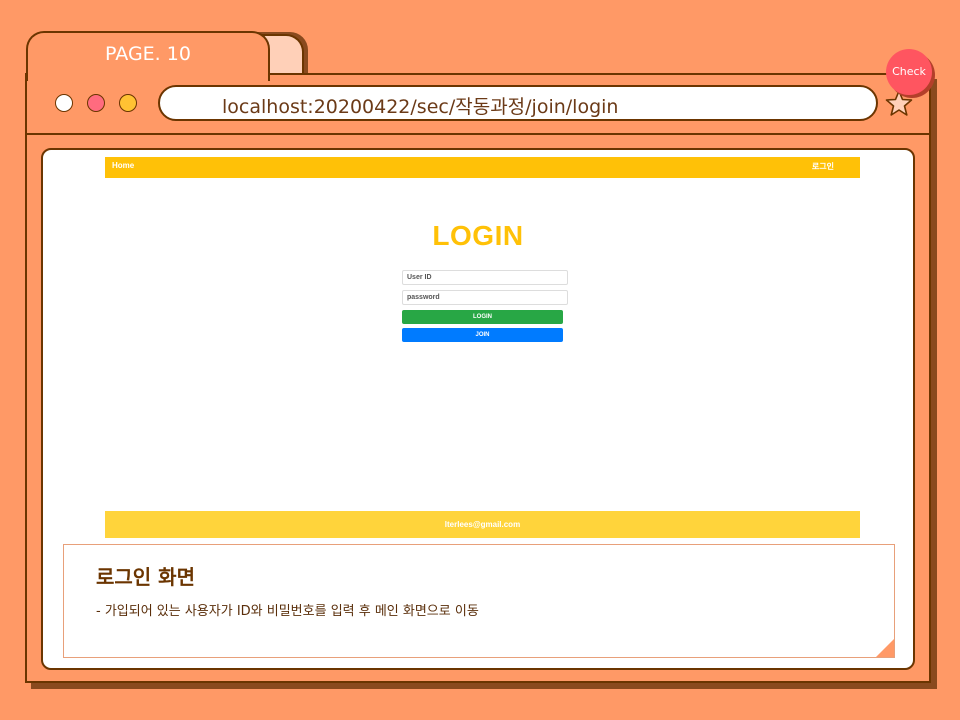 The width and height of the screenshot is (960, 720). I want to click on nav-home-link: Home, so click(123, 165).